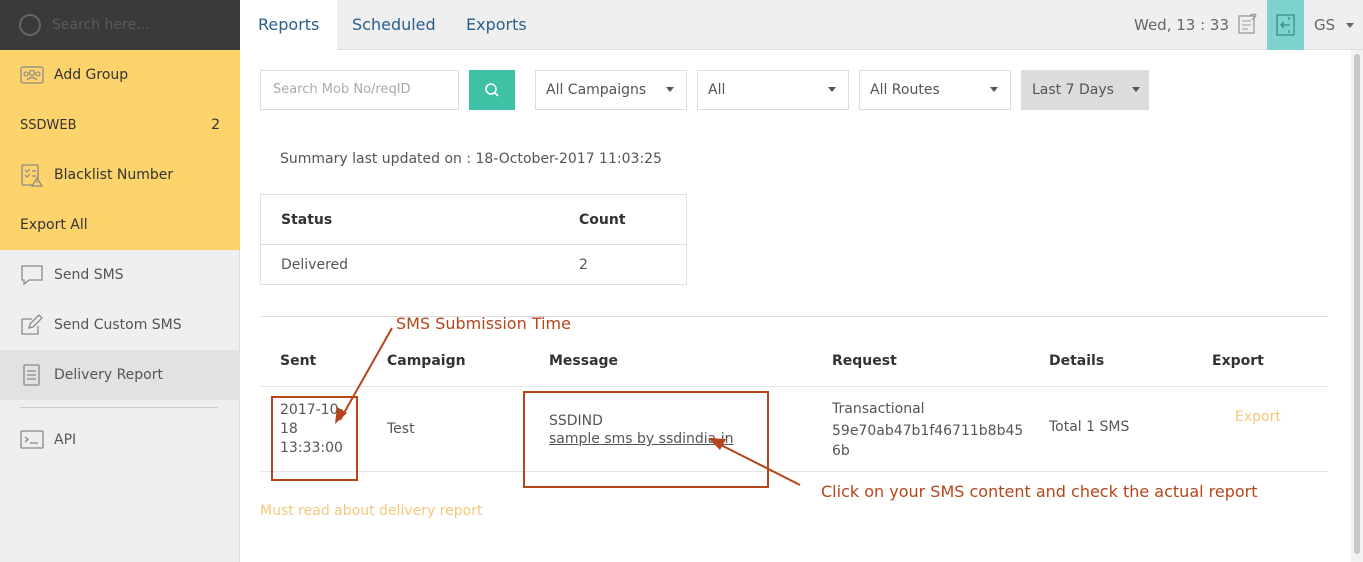  I want to click on vertical-scrollbar, so click(1357, 306).